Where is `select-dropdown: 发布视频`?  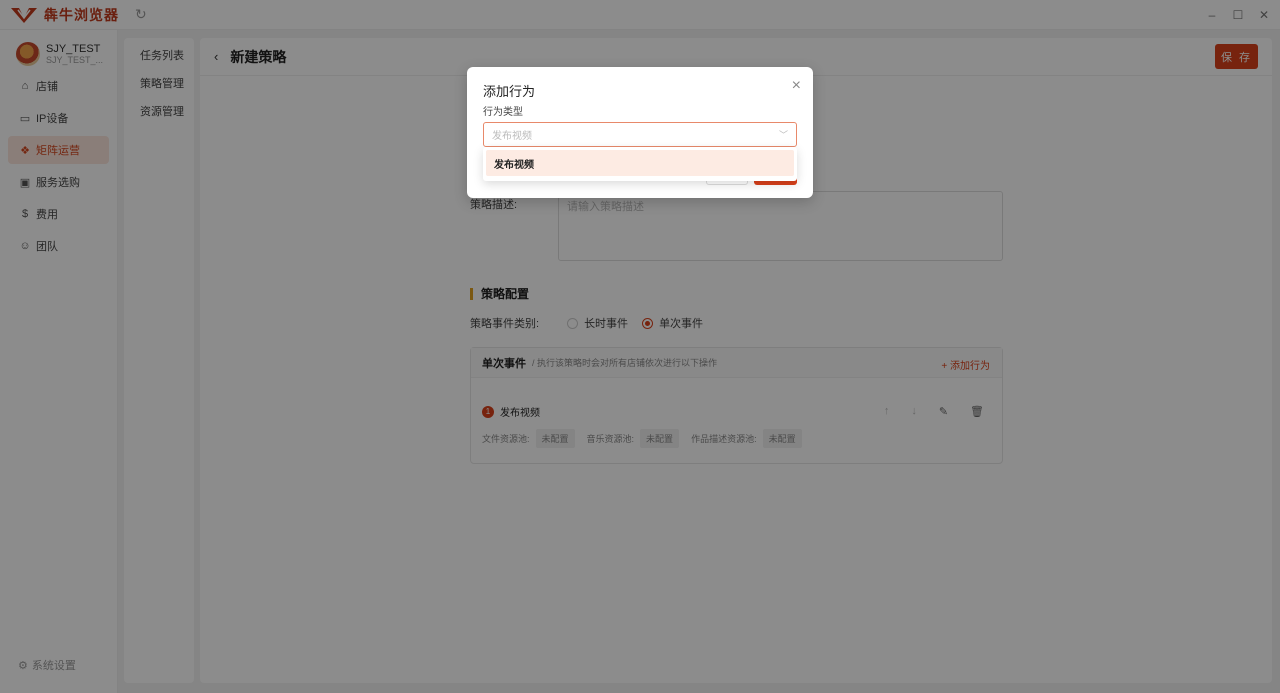
select-dropdown: 发布视频 is located at coordinates (640, 164).